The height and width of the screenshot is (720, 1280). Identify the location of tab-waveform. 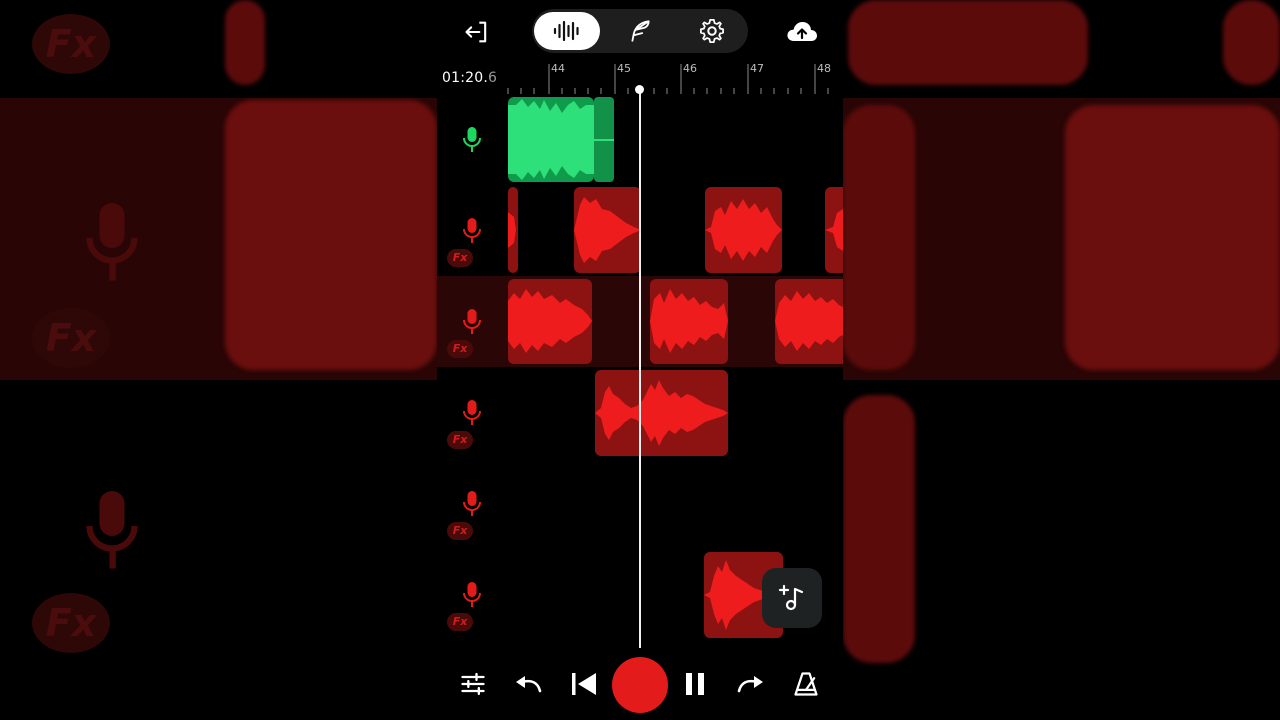
(567, 31).